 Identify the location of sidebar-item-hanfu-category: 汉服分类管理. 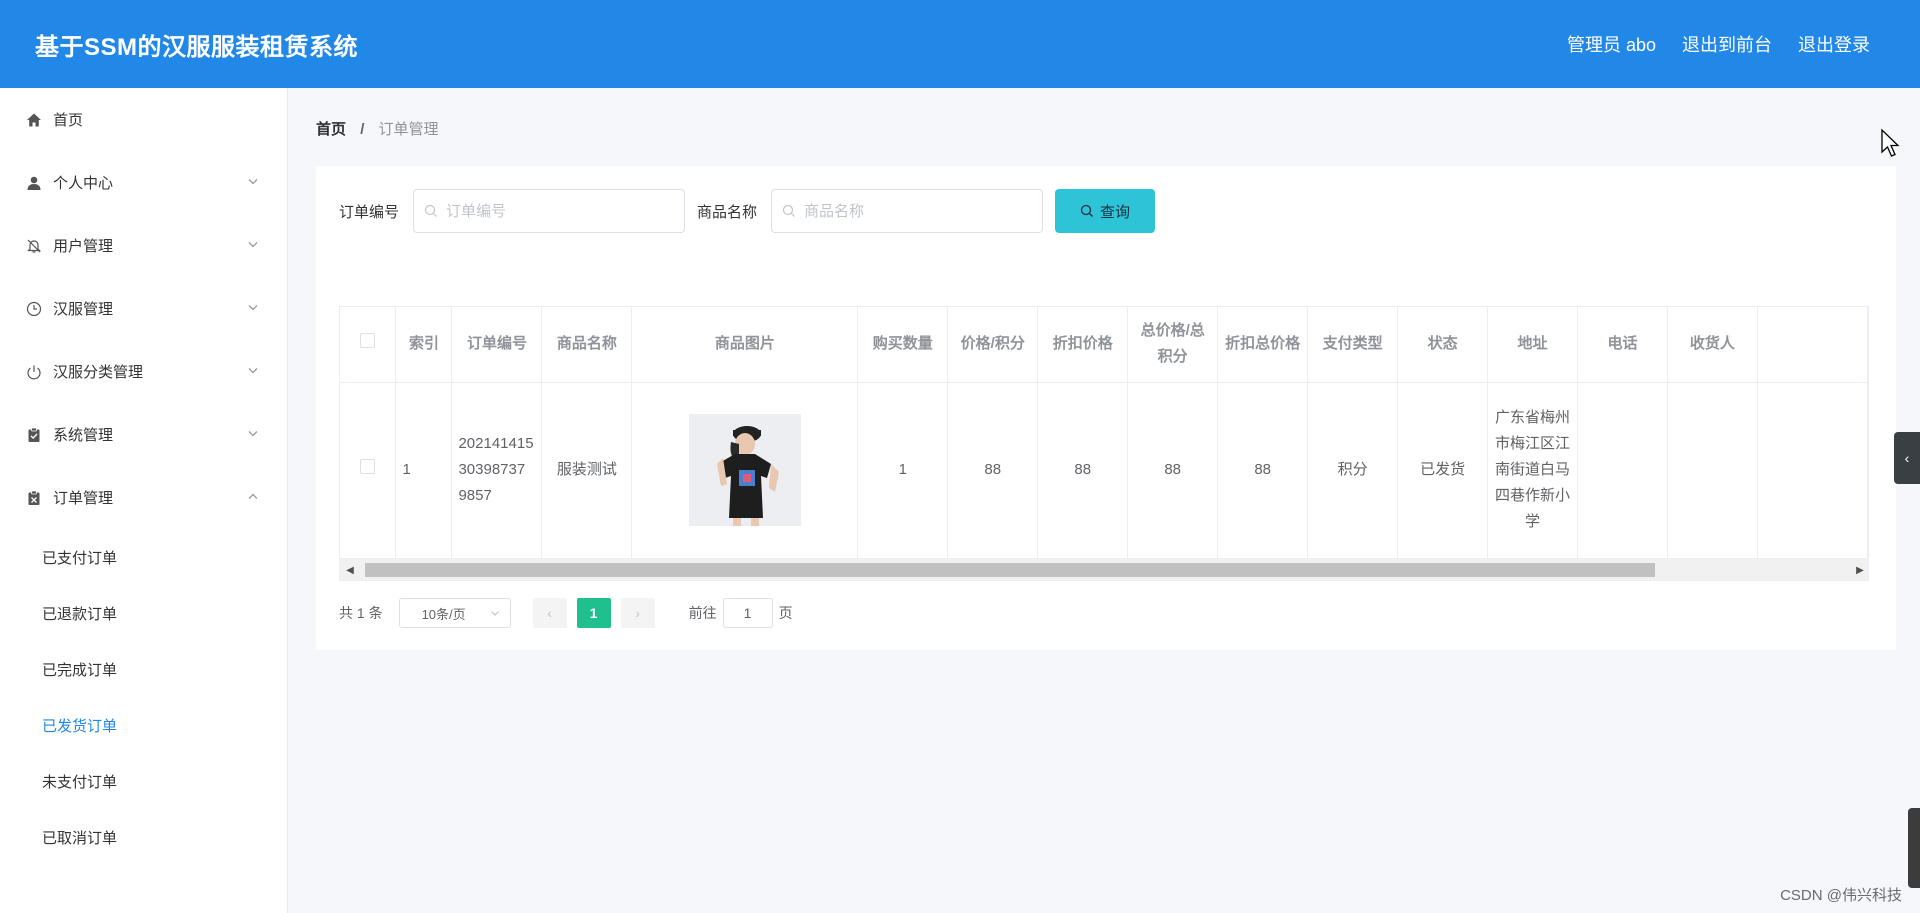
(143, 371).